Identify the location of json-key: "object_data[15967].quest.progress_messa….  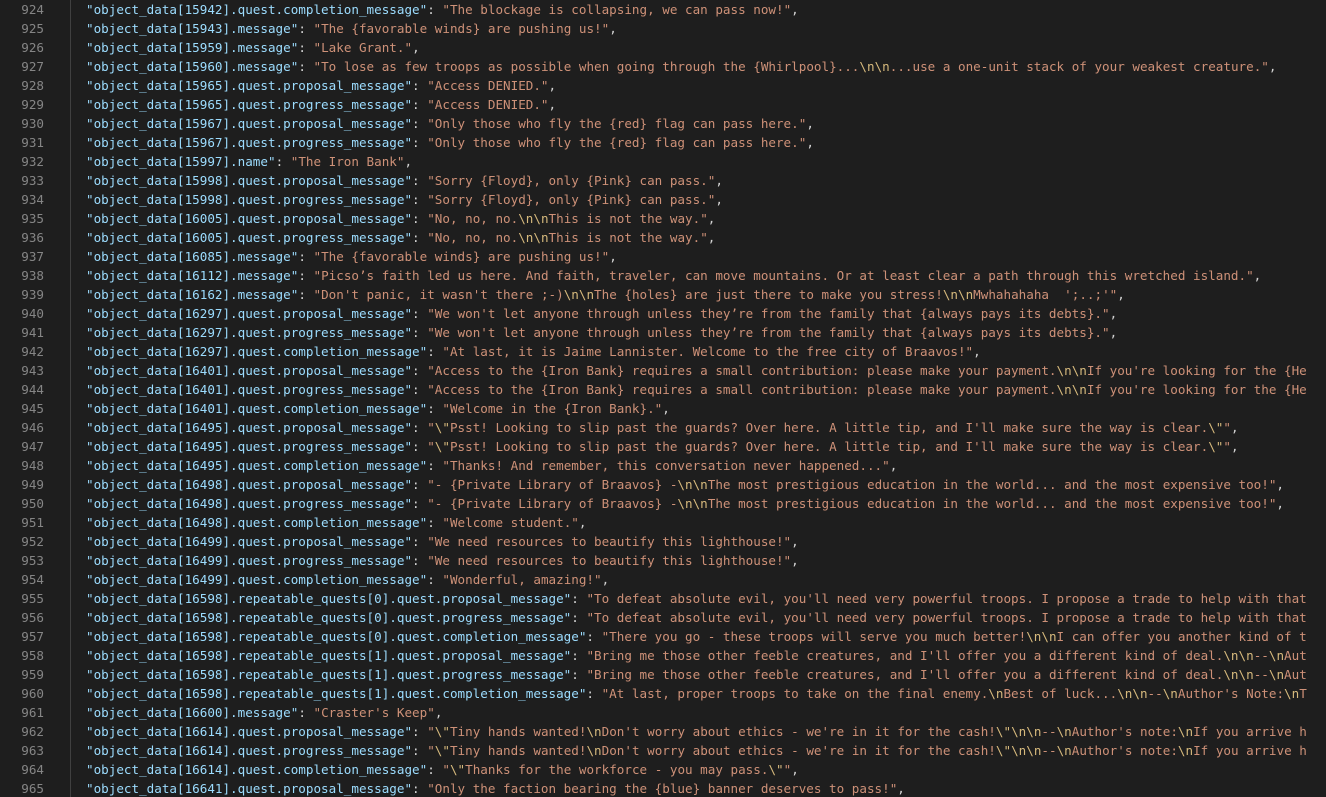
(249, 142).